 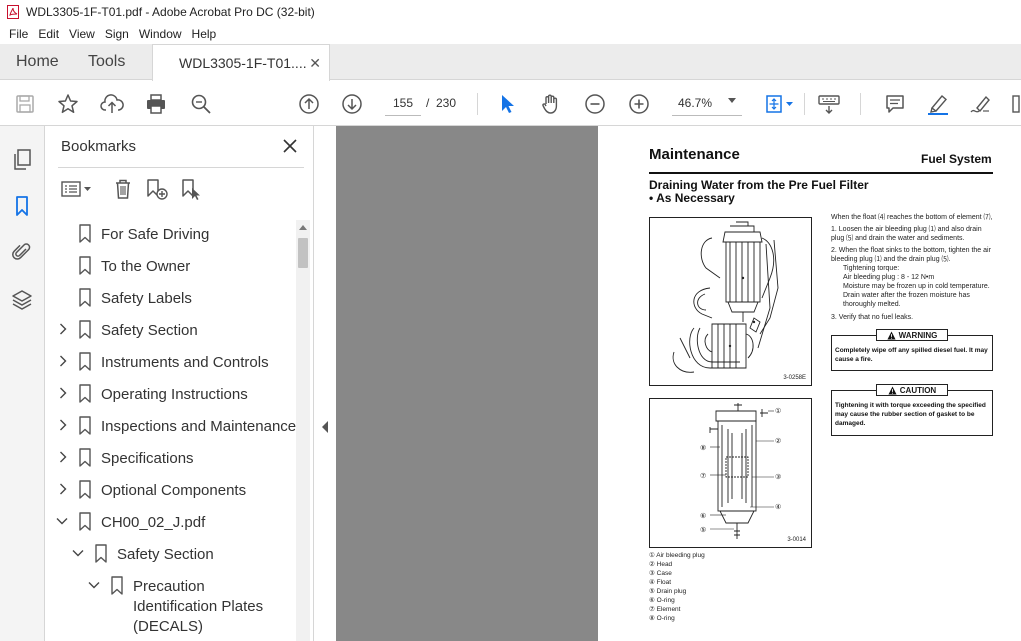 I want to click on legend-item: ⑧ O-ring, so click(x=662, y=618).